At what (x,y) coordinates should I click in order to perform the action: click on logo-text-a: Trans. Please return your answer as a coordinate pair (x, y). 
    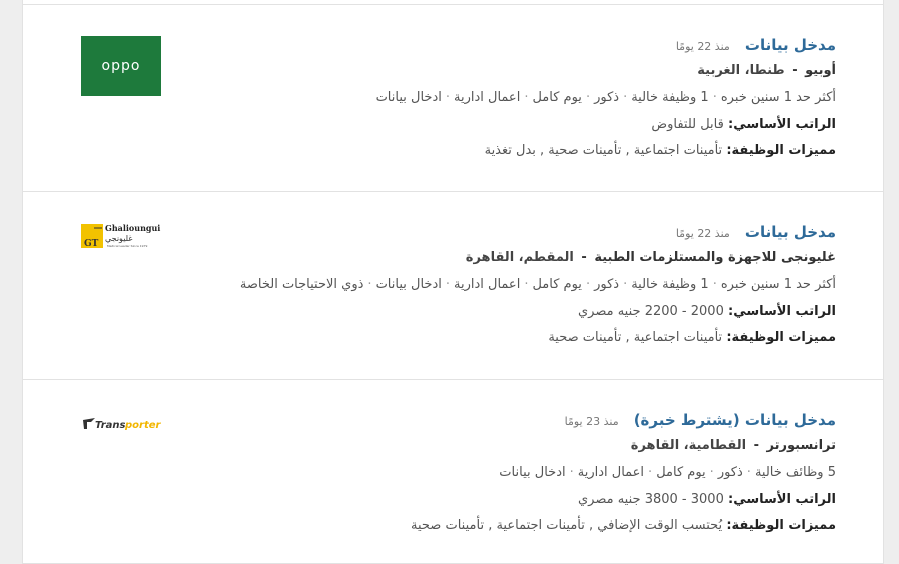
    Looking at the image, I should click on (110, 425).